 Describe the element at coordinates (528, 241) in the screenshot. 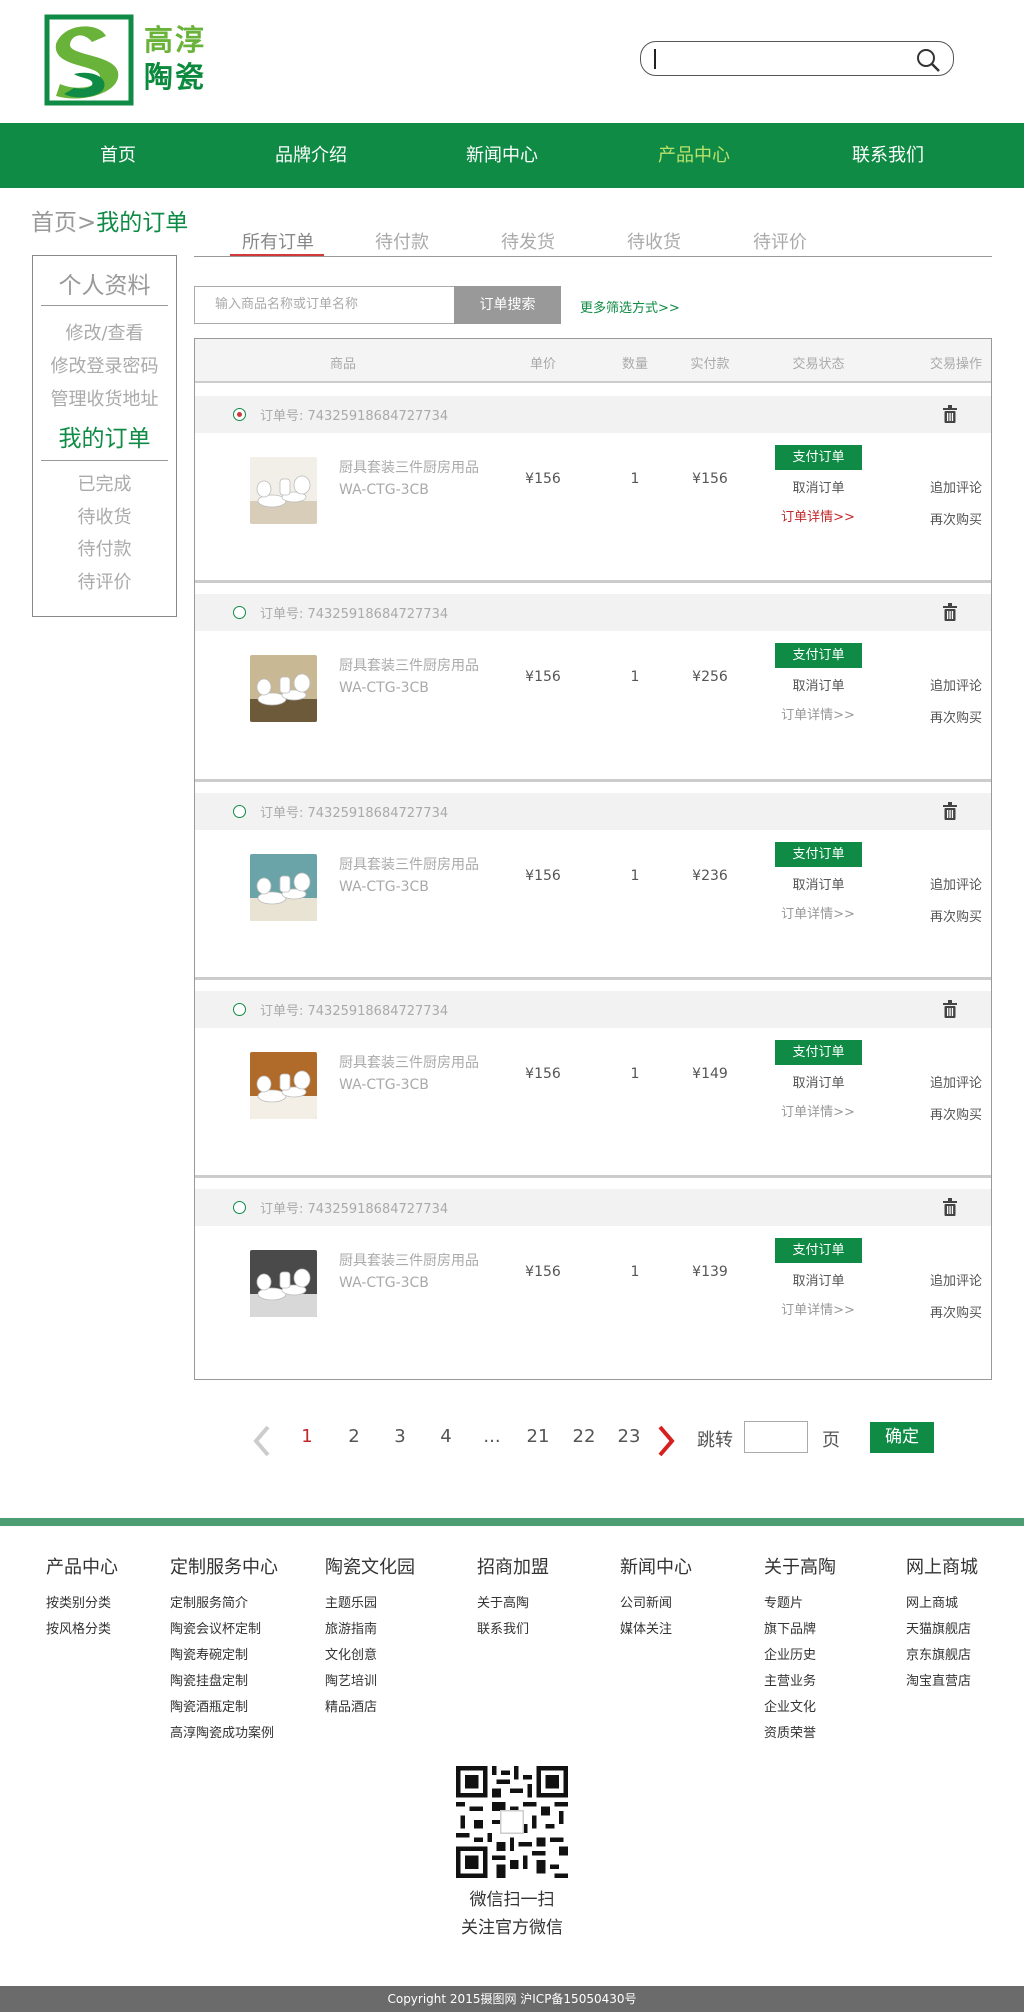

I see `tab-pending-shipment: 待发货` at that location.